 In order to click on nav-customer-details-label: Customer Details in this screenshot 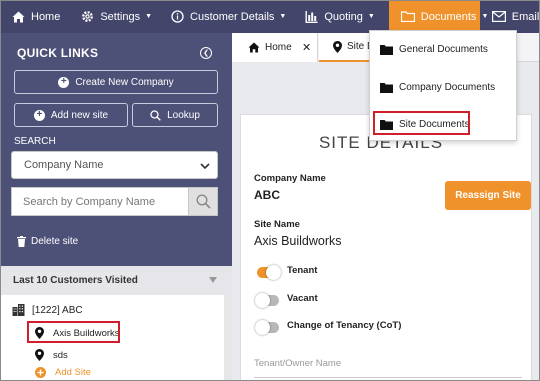, I will do `click(232, 16)`.